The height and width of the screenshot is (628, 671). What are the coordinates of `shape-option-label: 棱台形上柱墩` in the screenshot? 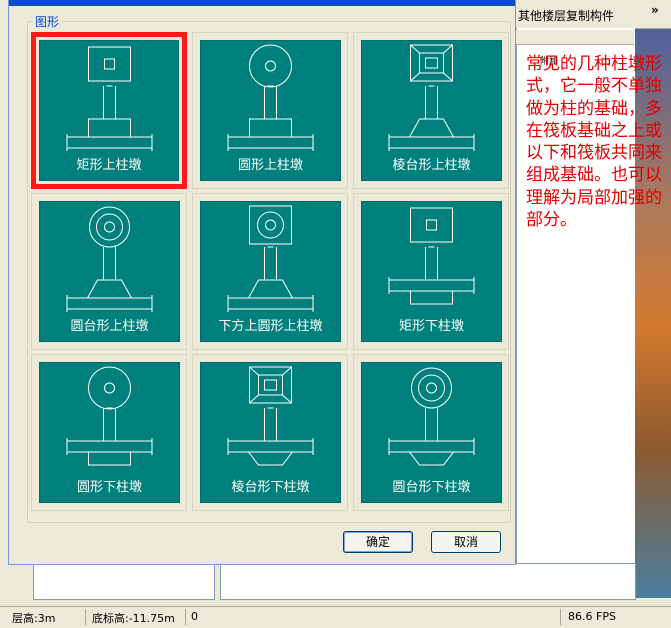 It's located at (431, 165).